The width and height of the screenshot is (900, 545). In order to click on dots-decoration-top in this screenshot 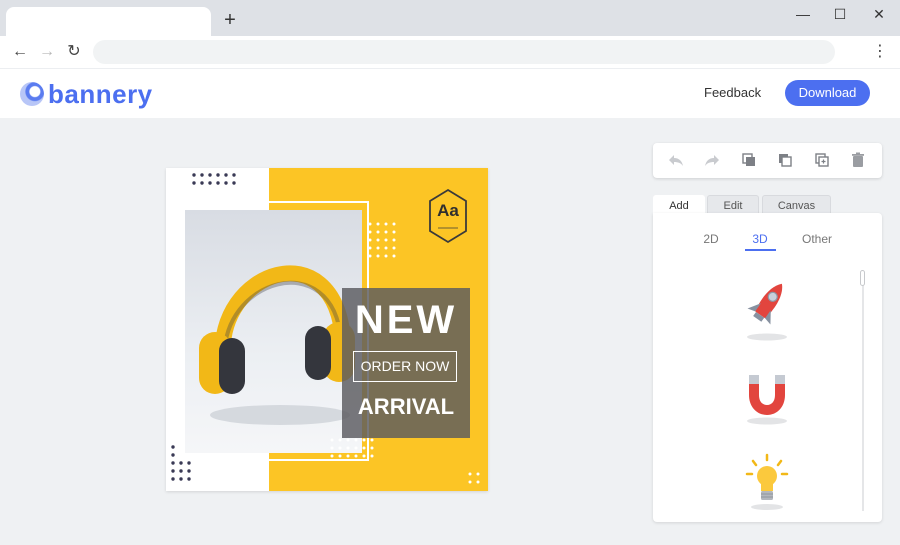, I will do `click(214, 179)`.